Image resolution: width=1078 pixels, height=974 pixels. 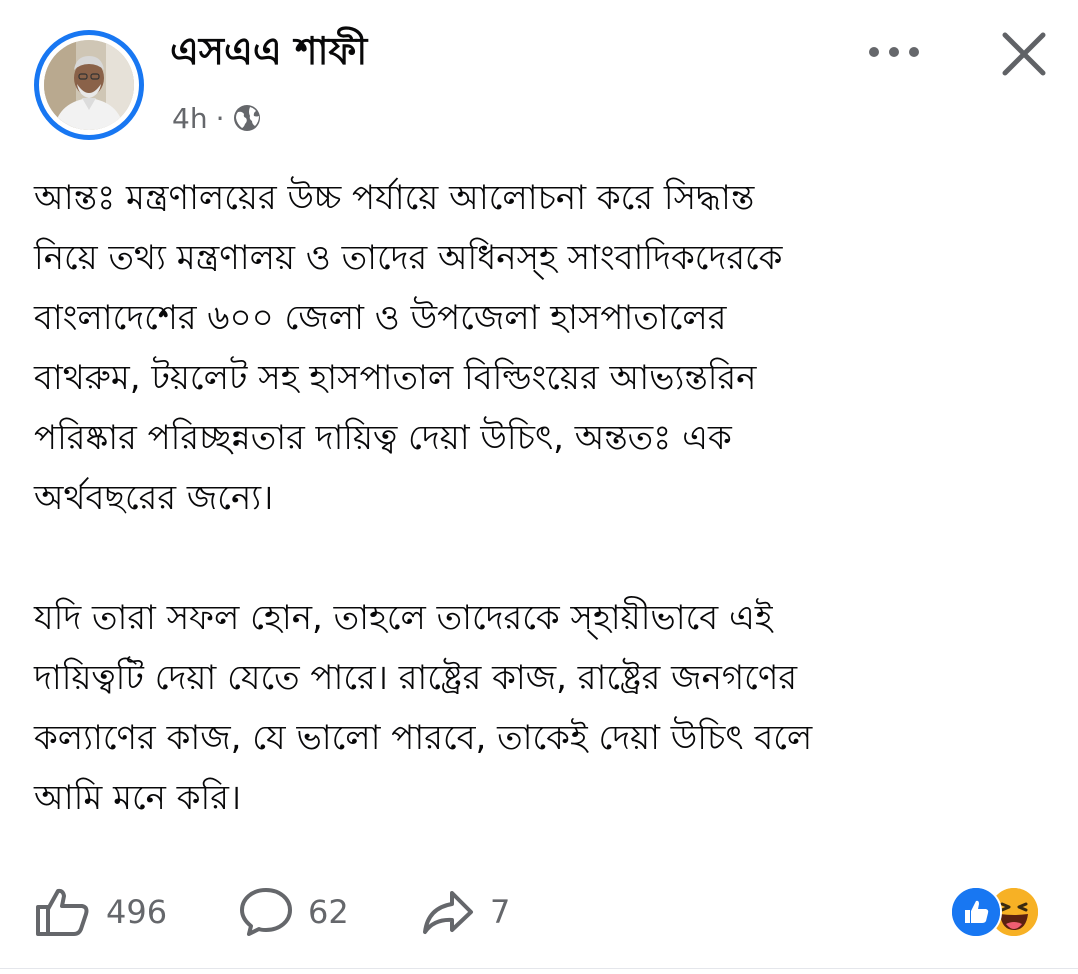 I want to click on close-button, so click(x=1024, y=54).